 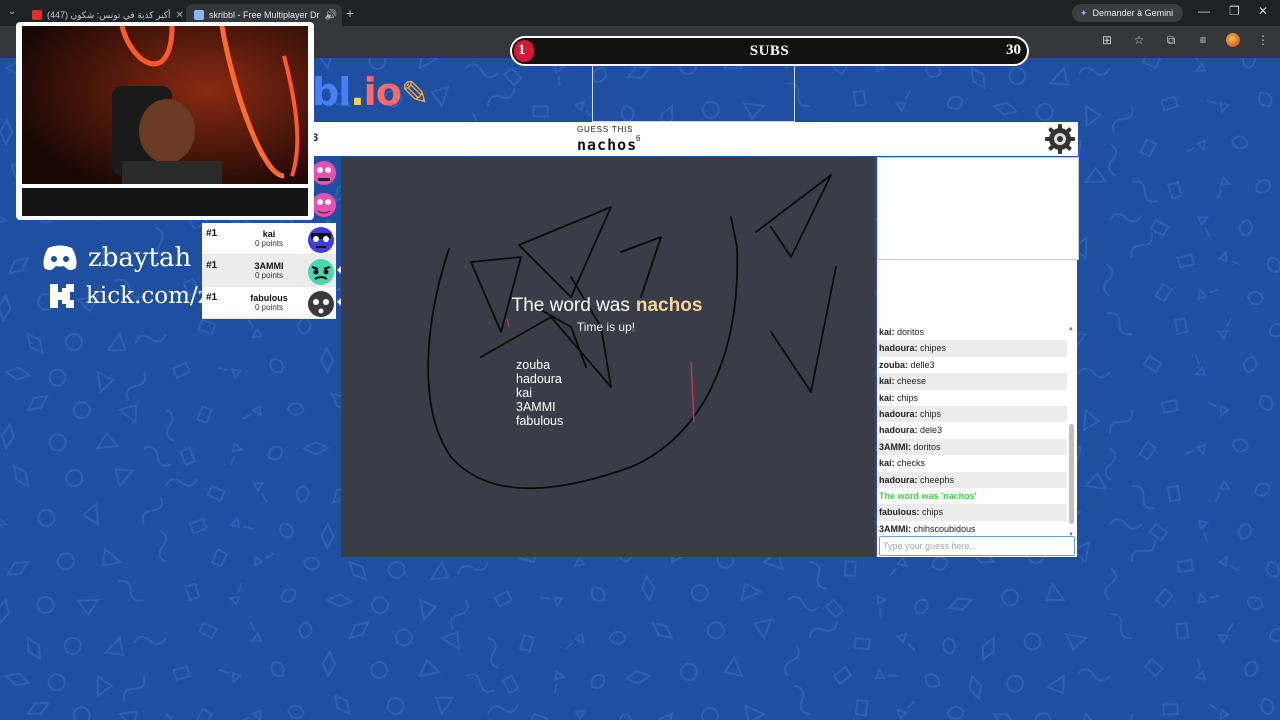 I want to click on tab-title: skribbl - Free Multiplayer Dr, so click(x=264, y=15).